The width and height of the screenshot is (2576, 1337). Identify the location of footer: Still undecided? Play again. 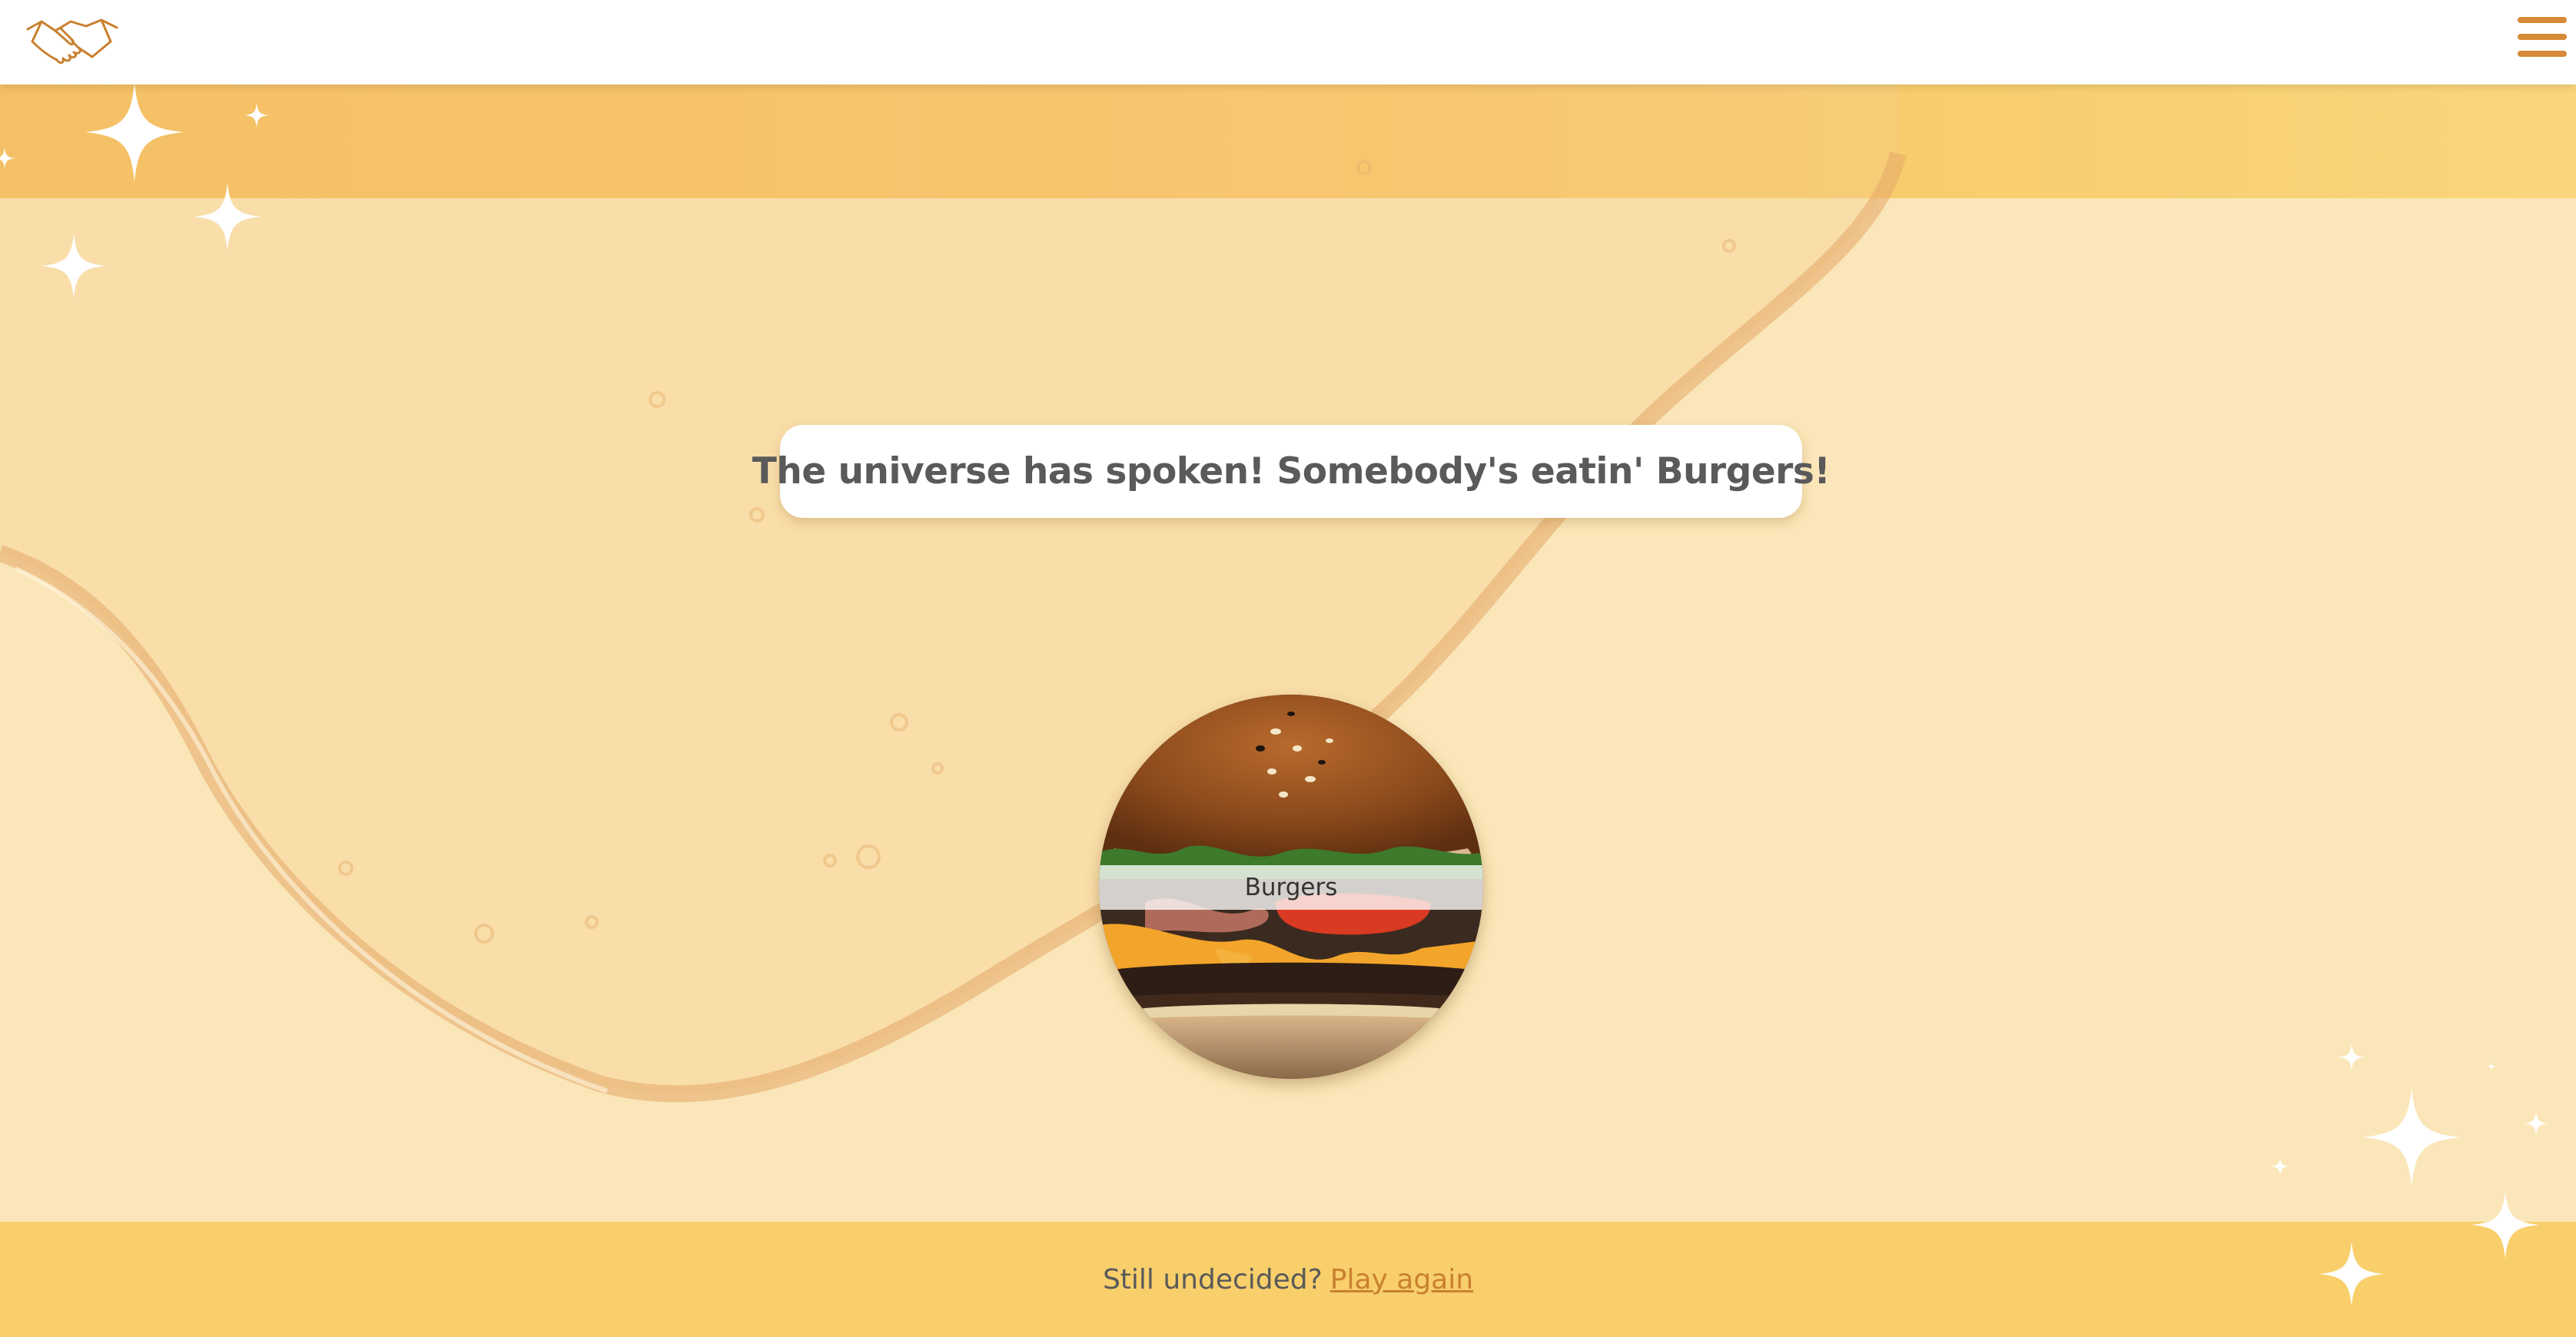
(1288, 1279).